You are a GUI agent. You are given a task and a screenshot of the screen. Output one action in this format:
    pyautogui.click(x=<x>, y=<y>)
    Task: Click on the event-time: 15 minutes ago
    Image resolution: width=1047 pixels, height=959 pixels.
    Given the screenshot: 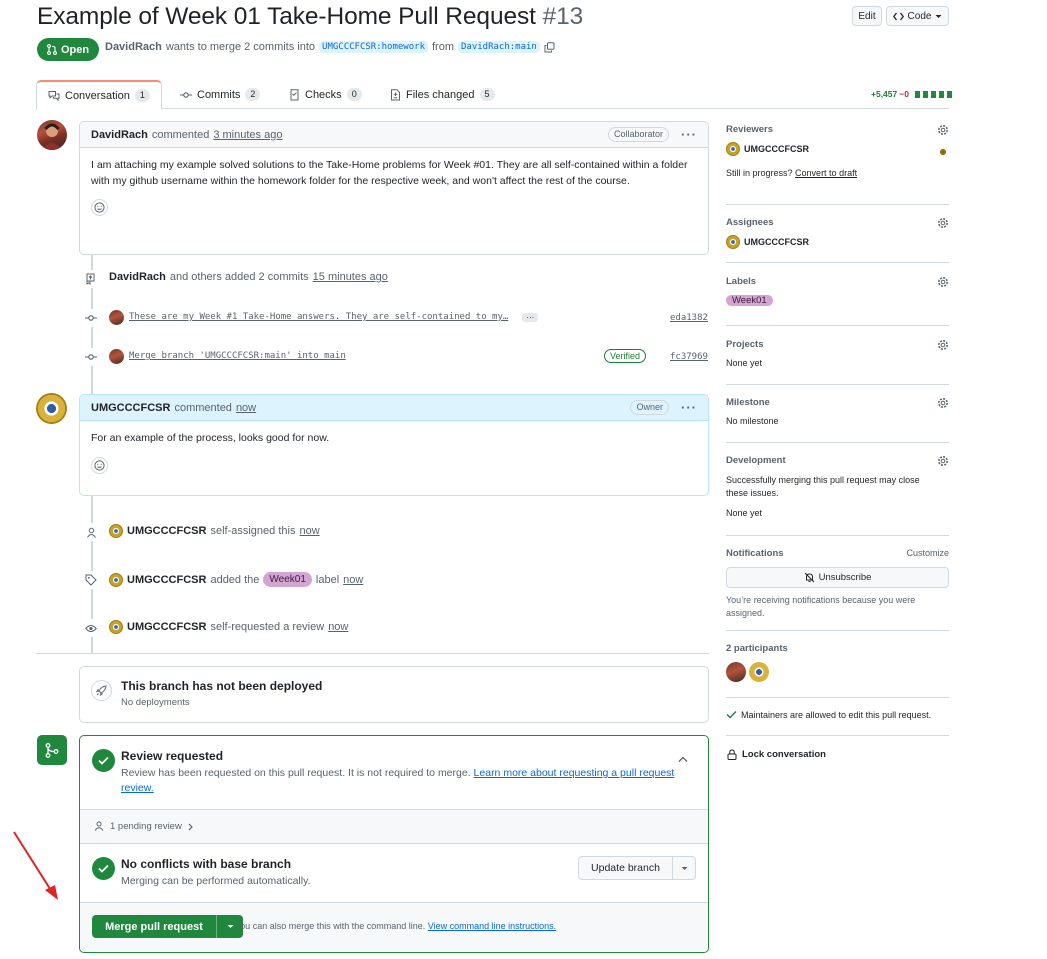 What is the action you would take?
    pyautogui.click(x=350, y=277)
    